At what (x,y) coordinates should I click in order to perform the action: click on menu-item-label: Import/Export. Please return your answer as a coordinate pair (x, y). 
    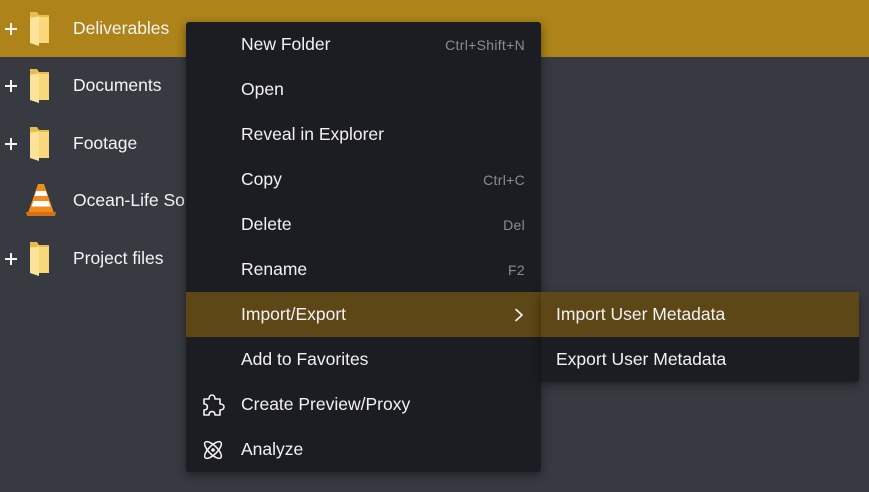
    Looking at the image, I should click on (294, 314).